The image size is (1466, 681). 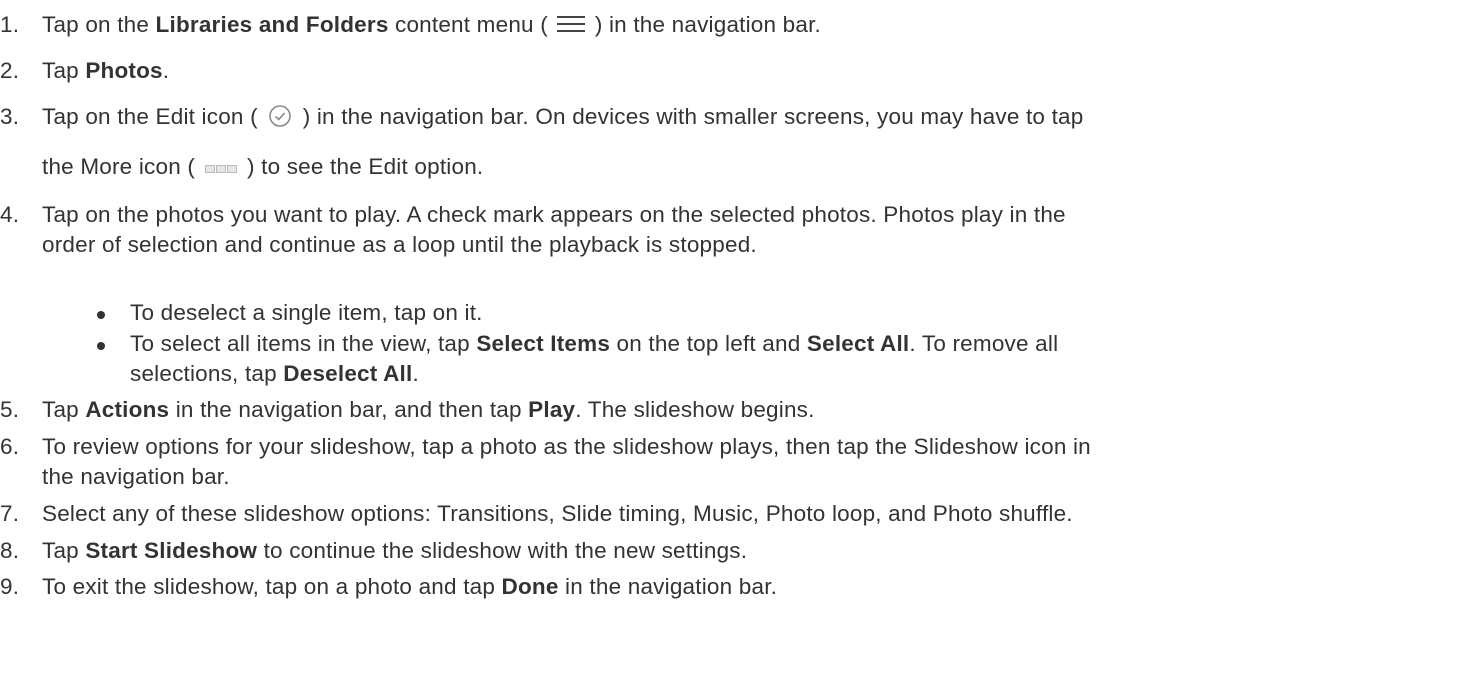 What do you see at coordinates (10, 214) in the screenshot?
I see `step-number: 4.` at bounding box center [10, 214].